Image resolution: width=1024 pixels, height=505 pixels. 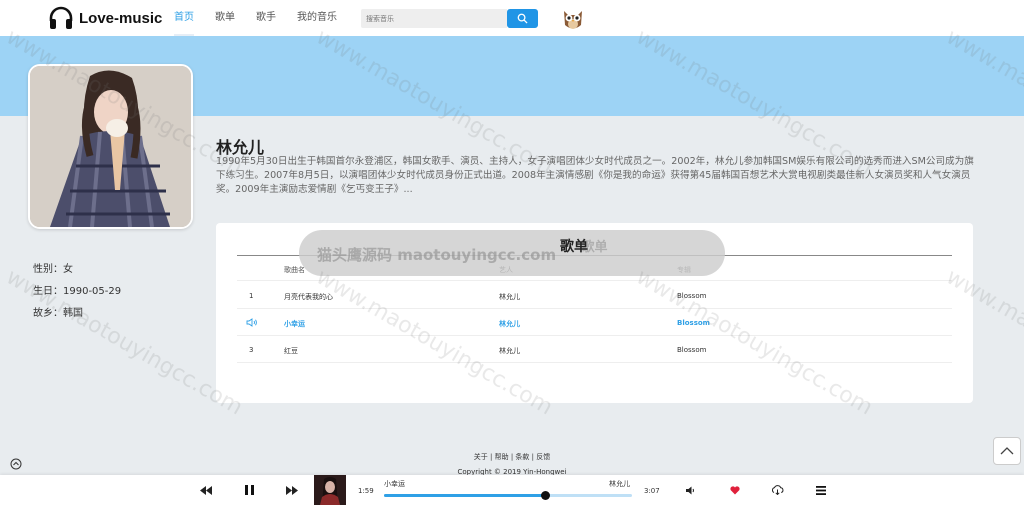 I want to click on next-icon, so click(x=292, y=490).